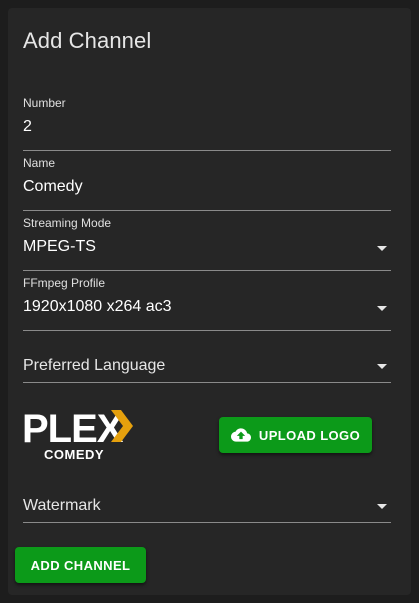 The image size is (419, 603). What do you see at coordinates (64, 283) in the screenshot?
I see `ffmpeg-profile-label: FFmpeg Profile` at bounding box center [64, 283].